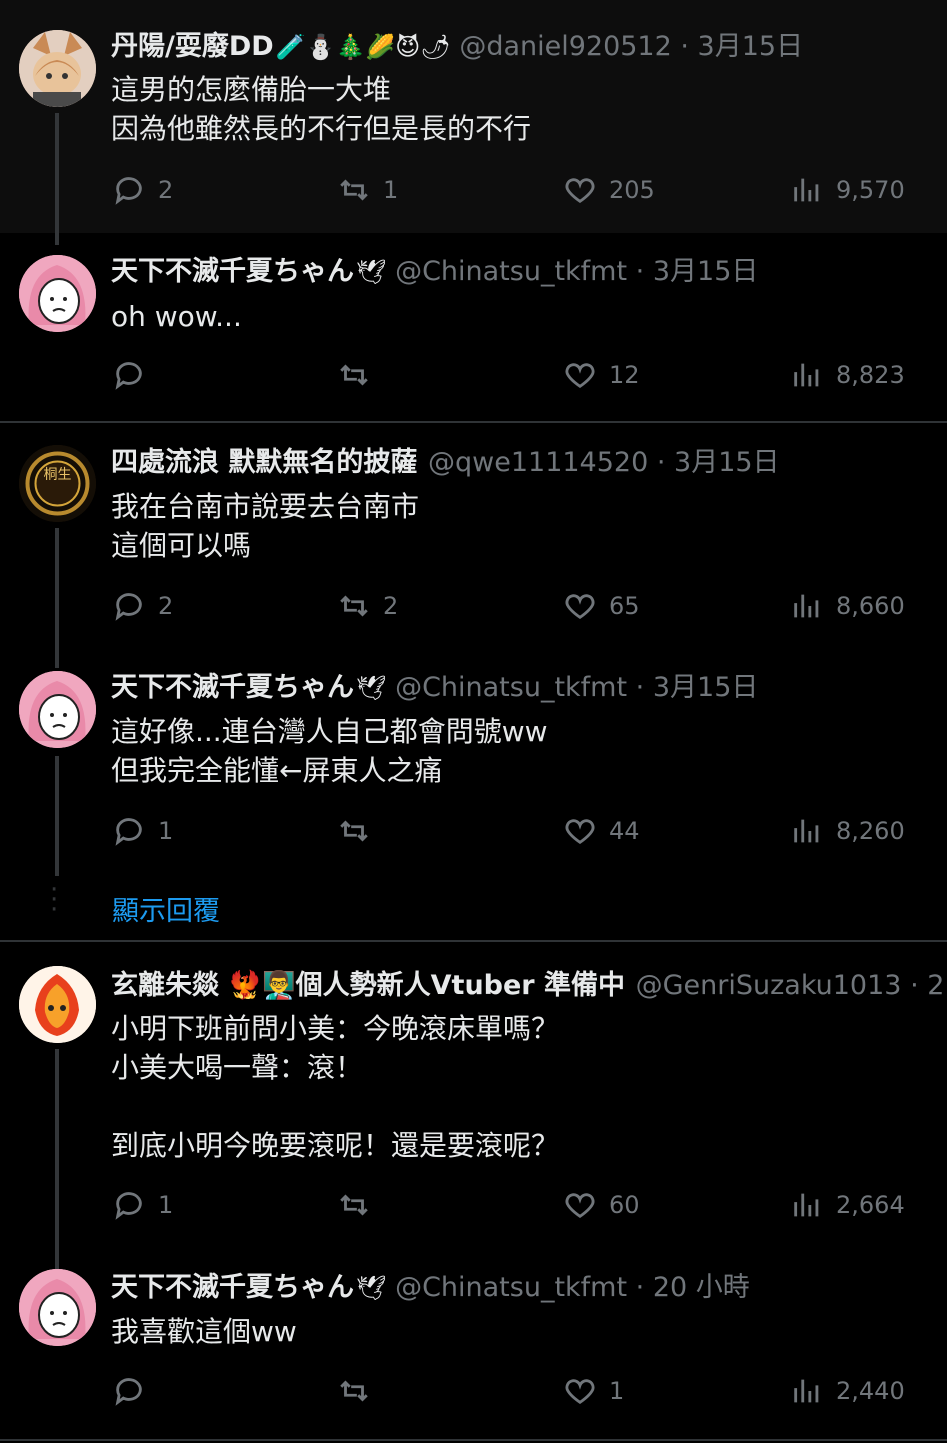 The width and height of the screenshot is (947, 1443). I want to click on views-button: 8,660, so click(847, 606).